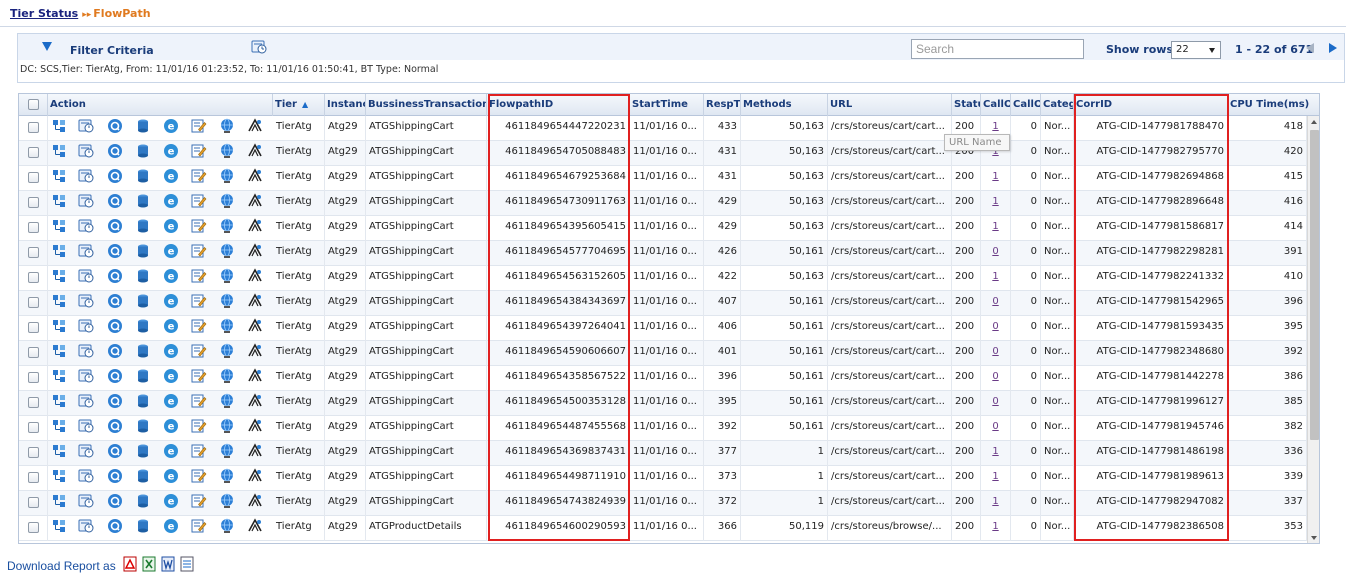 This screenshot has width=1346, height=581. What do you see at coordinates (1057, 105) in the screenshot?
I see `header-category: Catego` at bounding box center [1057, 105].